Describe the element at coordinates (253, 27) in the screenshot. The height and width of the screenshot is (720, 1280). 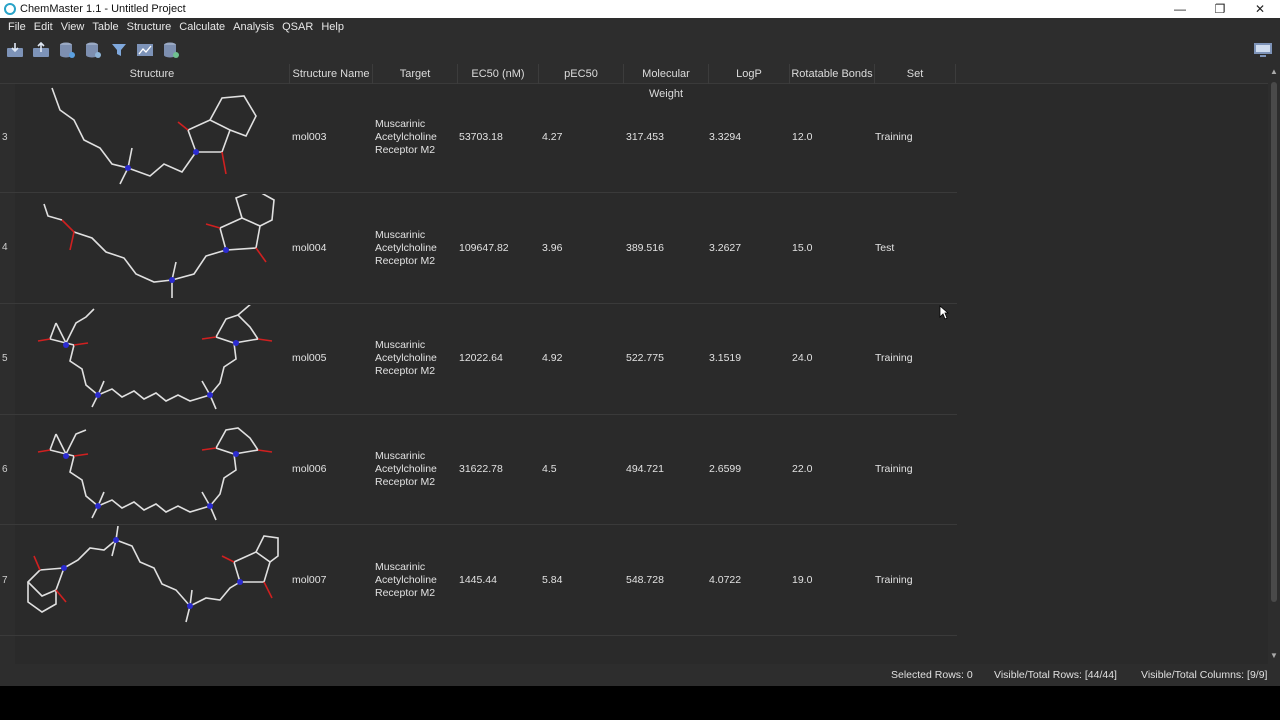
I see `menu-analysis: Analysis` at that location.